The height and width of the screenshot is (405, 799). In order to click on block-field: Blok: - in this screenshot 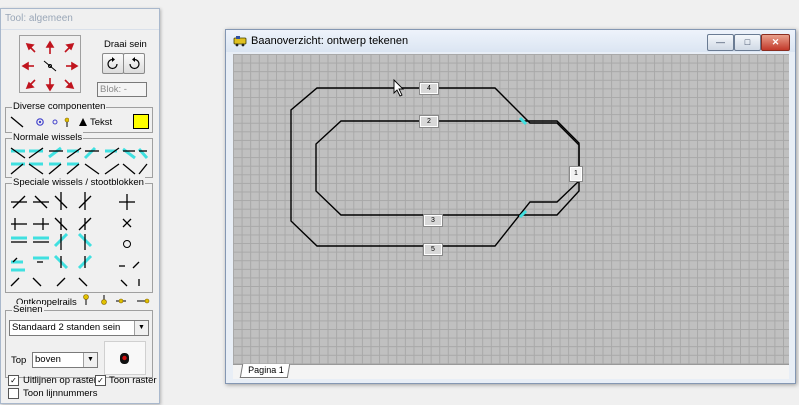, I will do `click(122, 89)`.